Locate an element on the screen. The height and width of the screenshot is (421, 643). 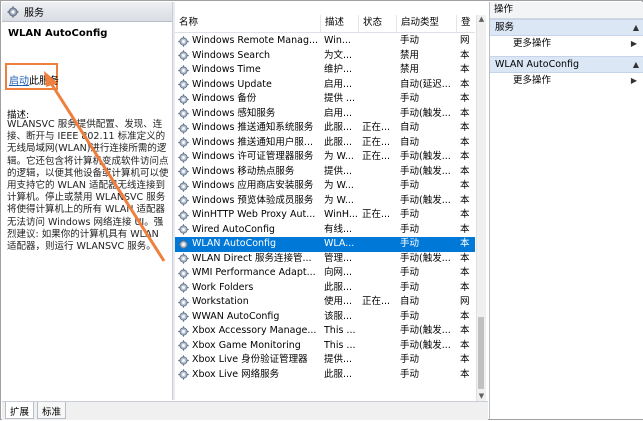
cell-name: Windows 感知服务 is located at coordinates (248, 114).